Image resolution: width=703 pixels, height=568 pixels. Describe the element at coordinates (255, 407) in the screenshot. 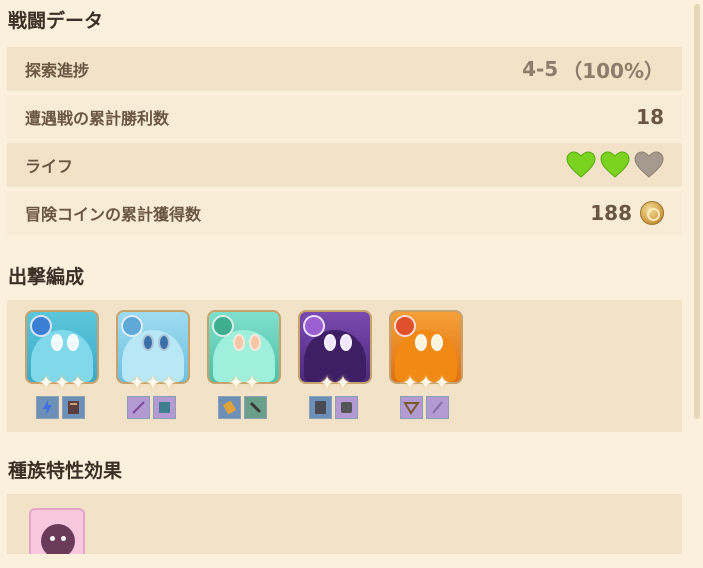

I see `dagger-icon` at that location.